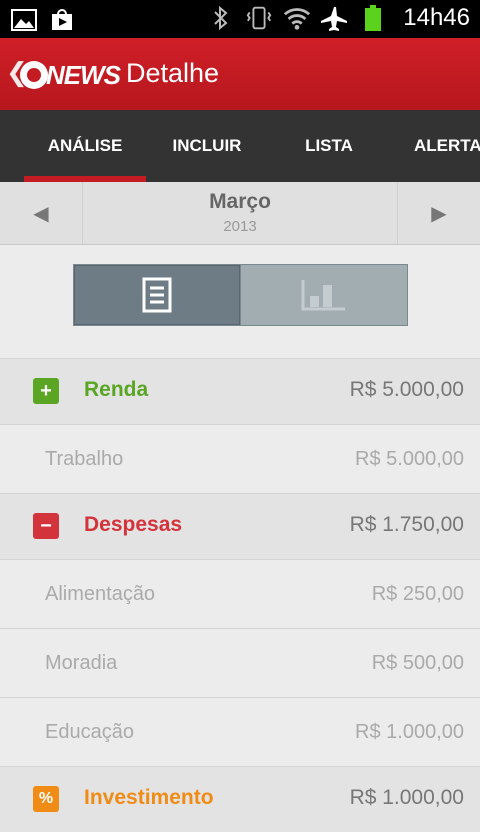 This screenshot has height=832, width=480. I want to click on view-toggle, so click(240, 295).